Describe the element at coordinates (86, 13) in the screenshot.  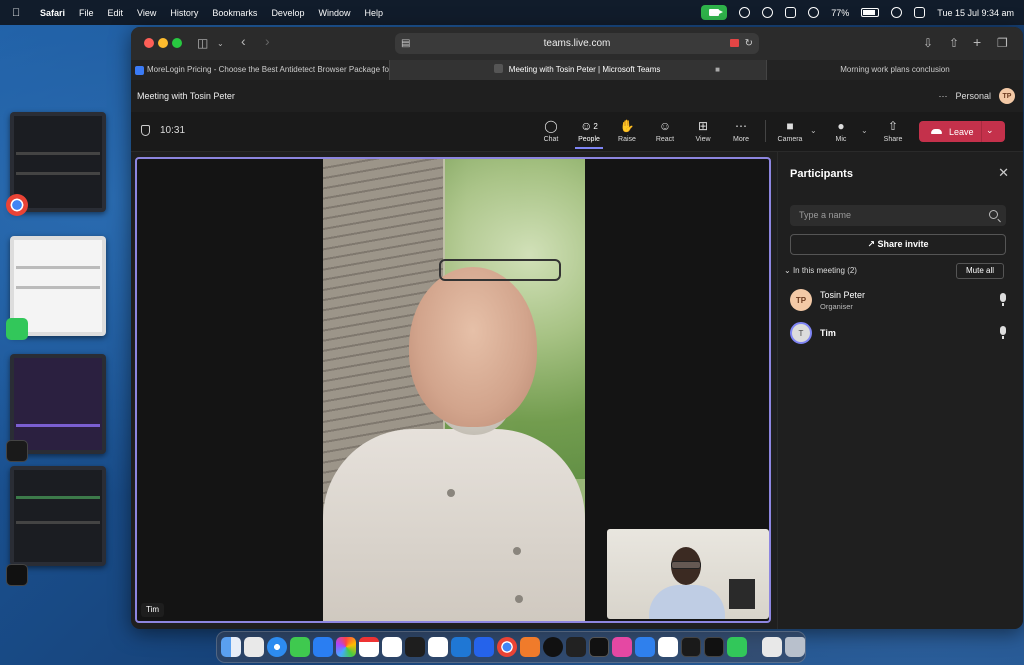
I see `menu-file: File` at that location.